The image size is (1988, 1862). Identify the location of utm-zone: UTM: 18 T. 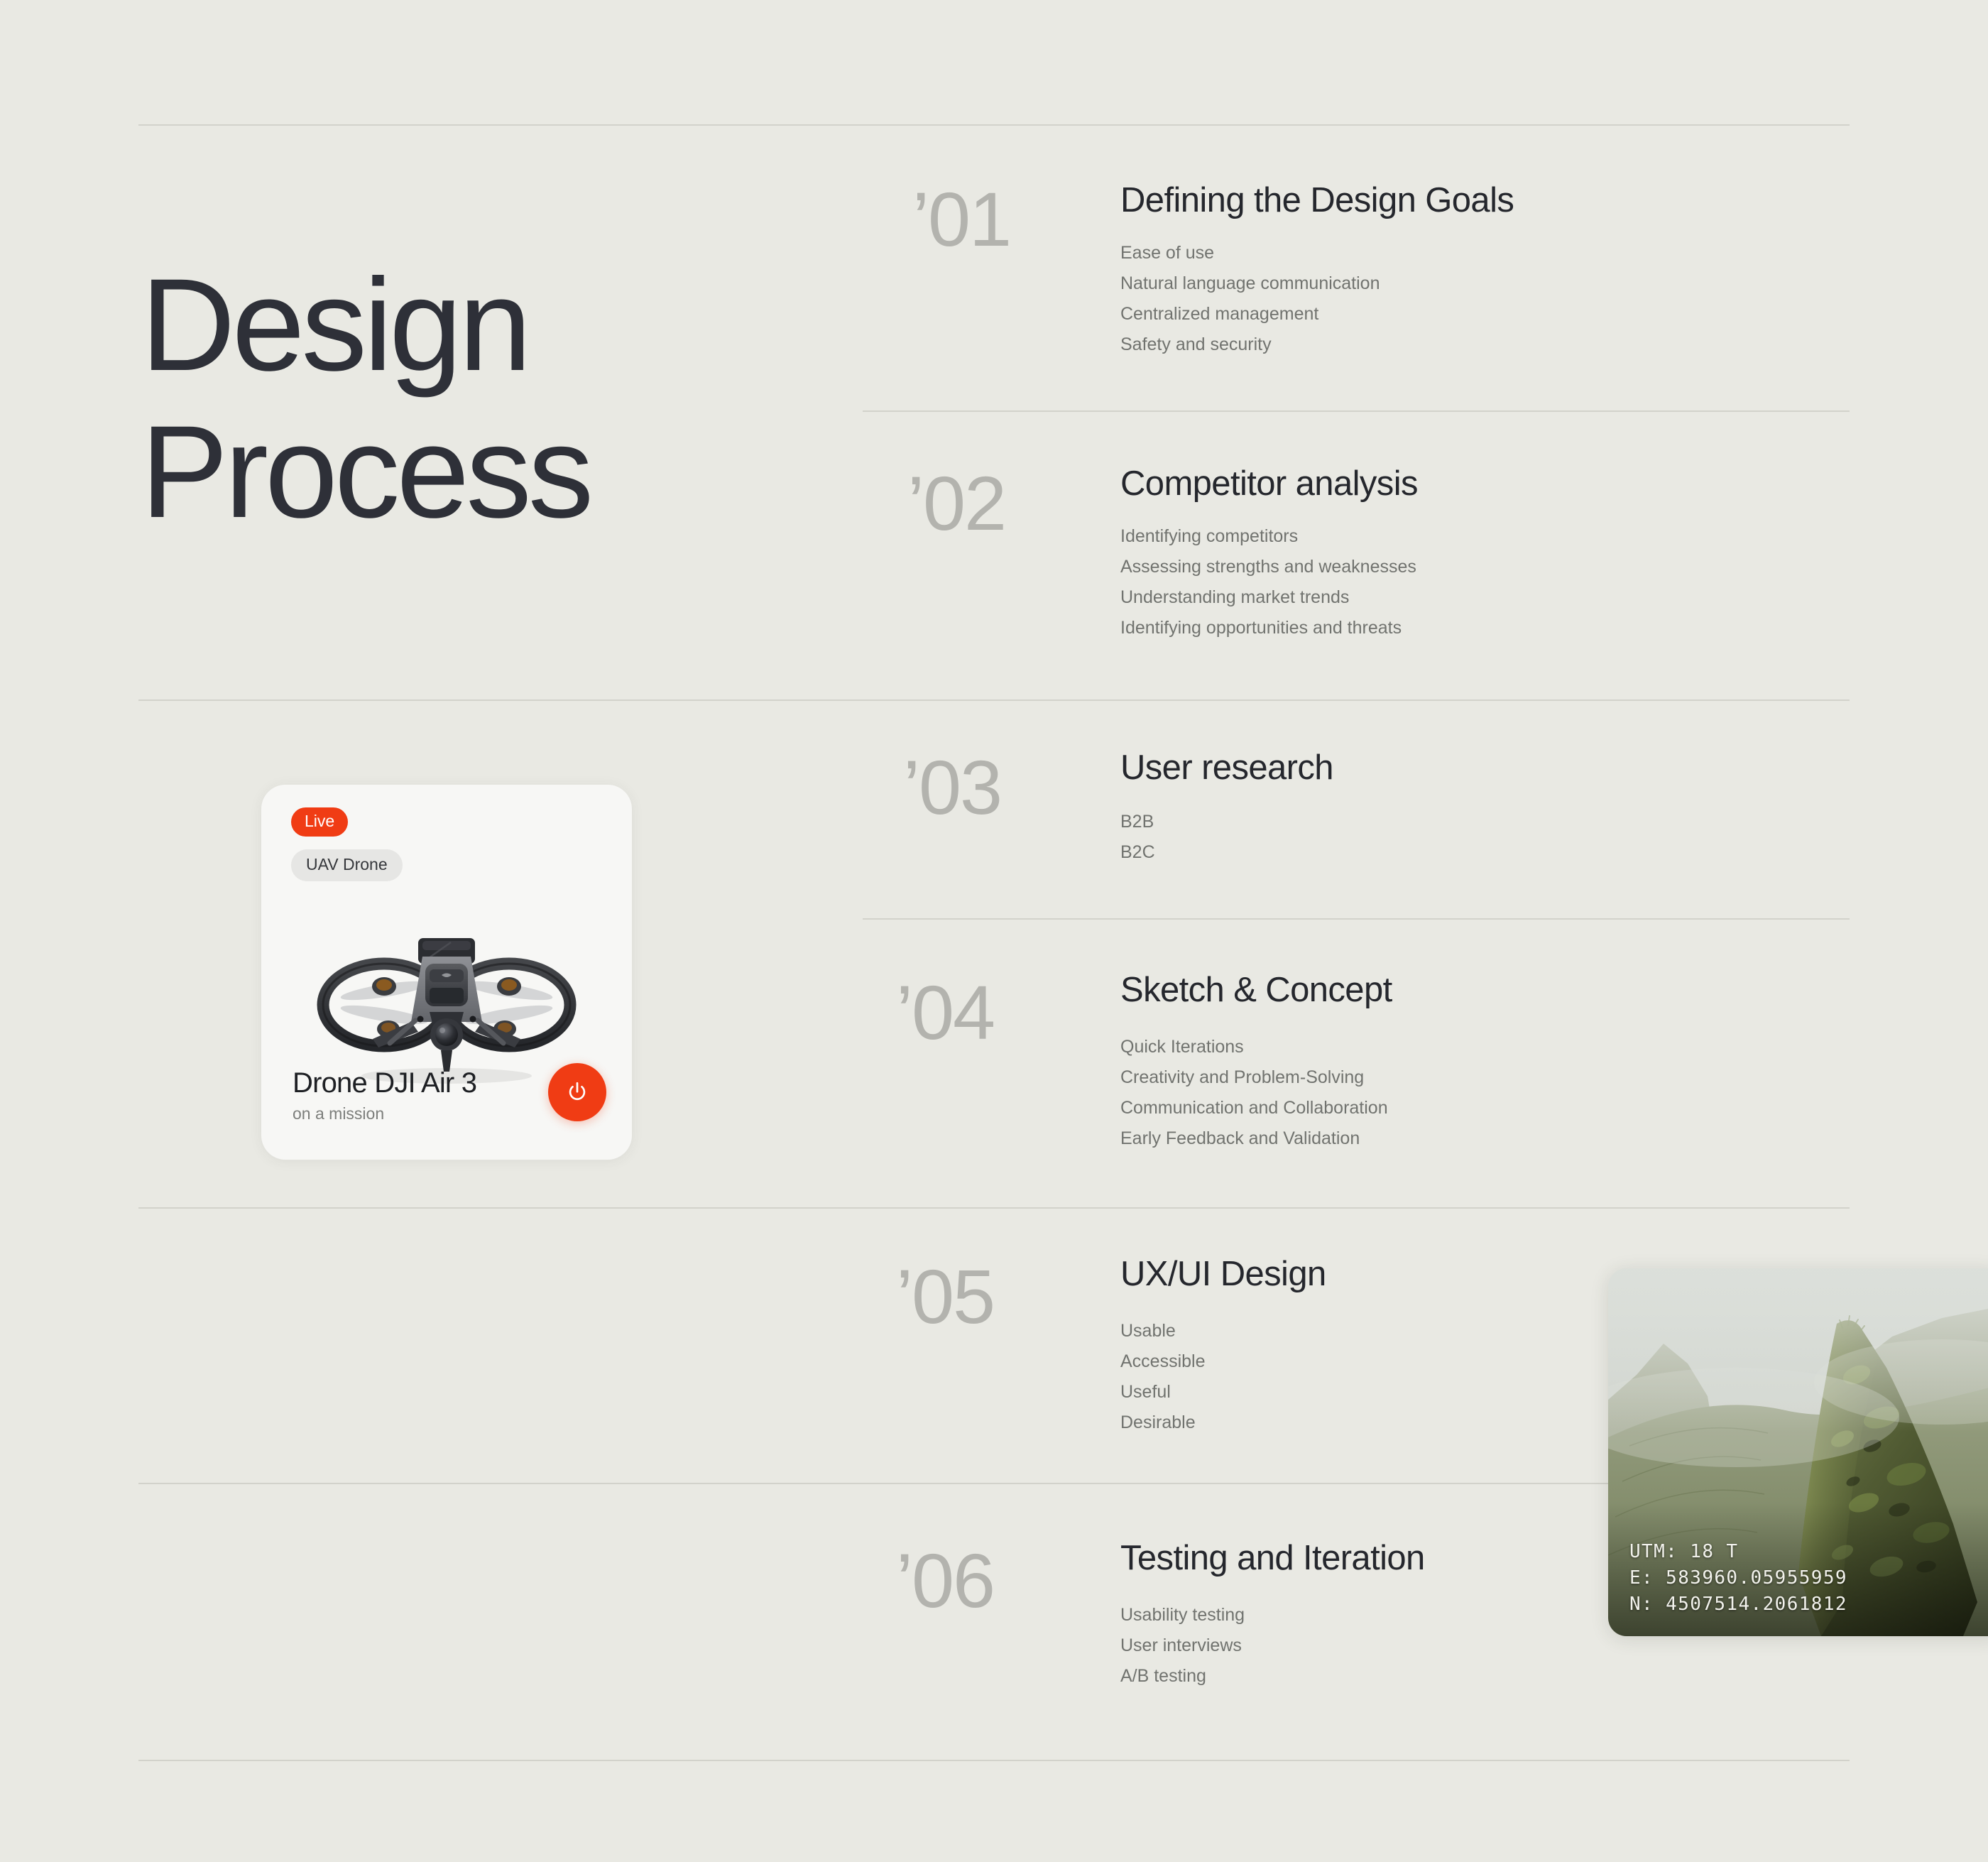
(1684, 1552).